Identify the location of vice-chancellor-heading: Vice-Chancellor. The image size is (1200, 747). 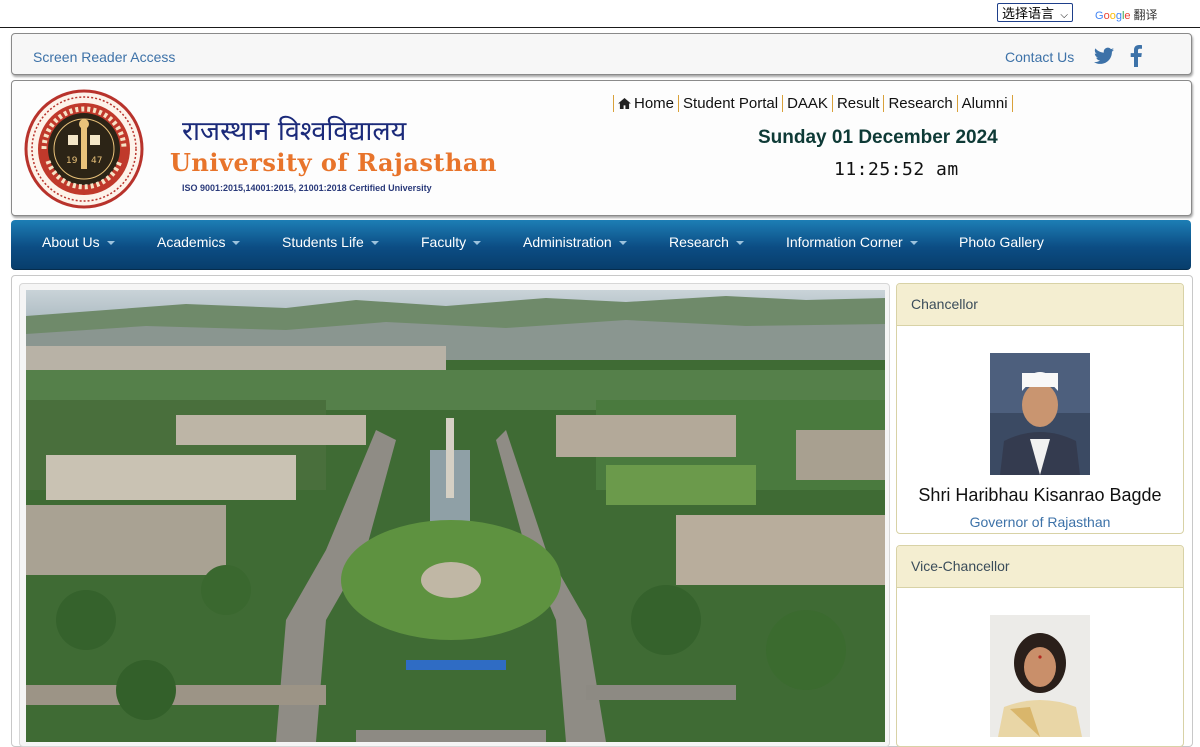
(1040, 567).